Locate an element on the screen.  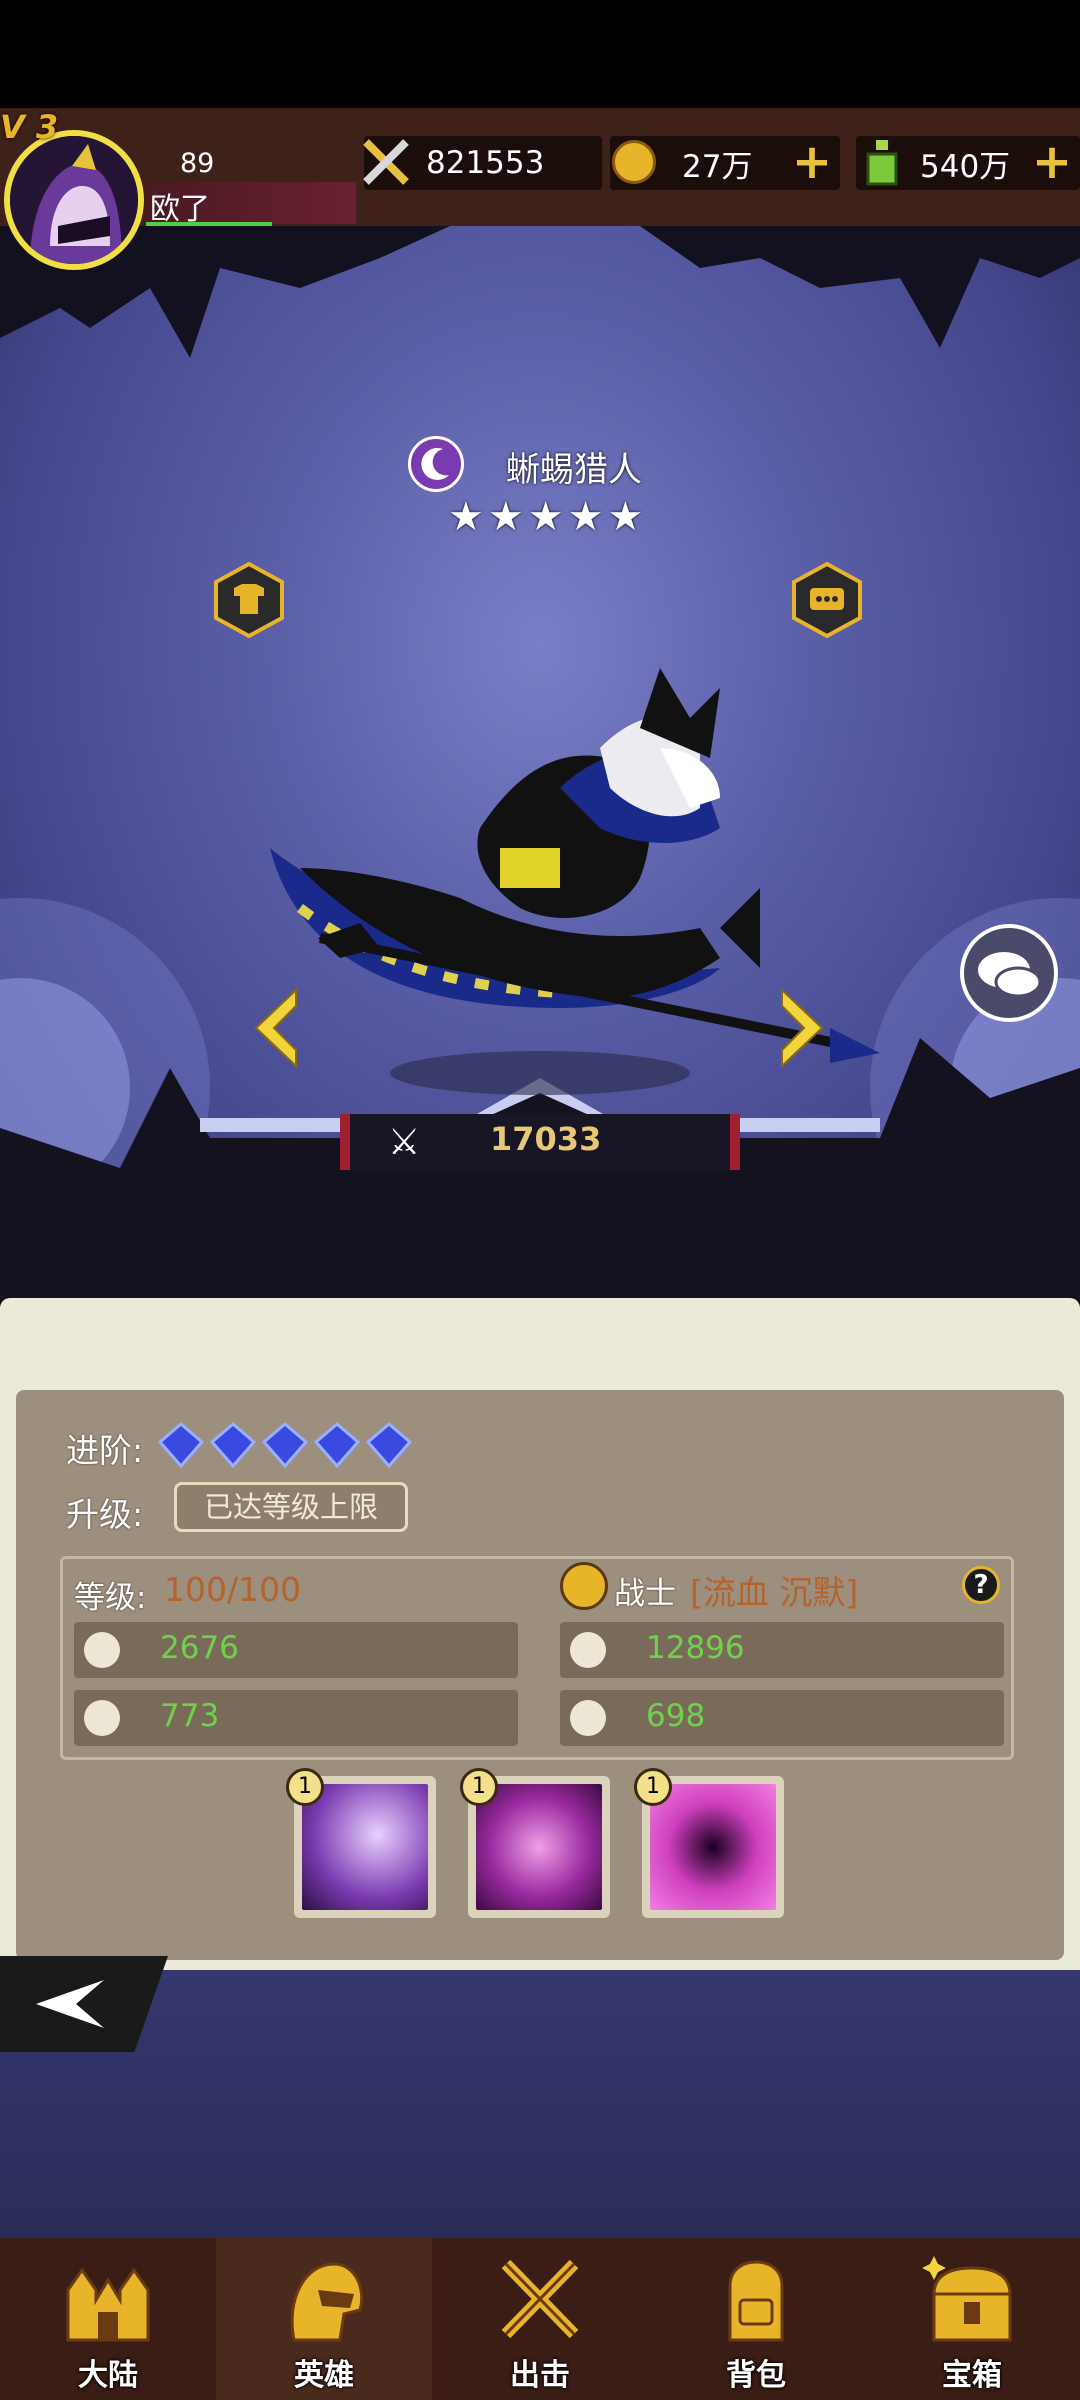
potion-bottle-icon is located at coordinates (882, 162).